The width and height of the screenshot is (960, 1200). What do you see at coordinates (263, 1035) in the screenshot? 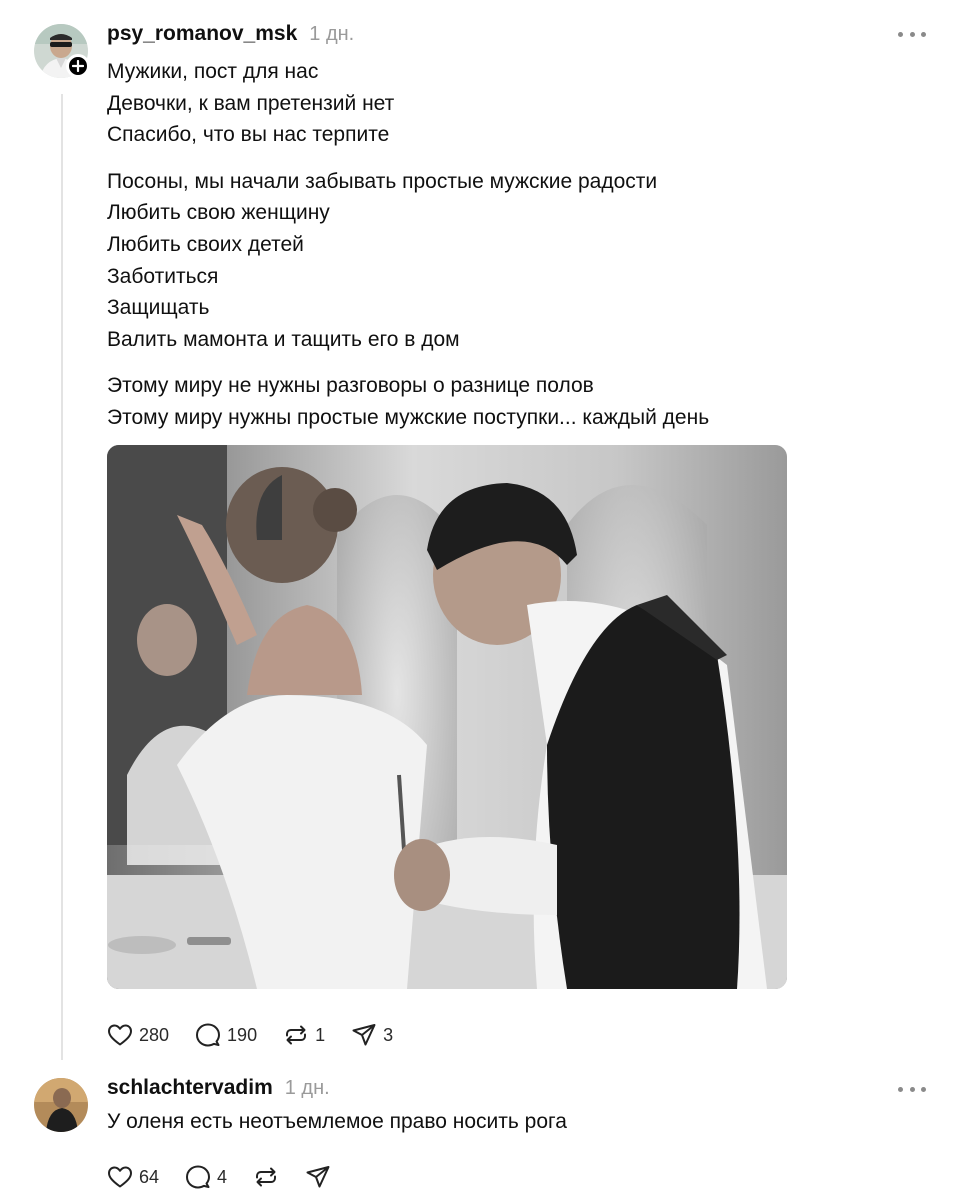
I see `post-actions: 280 190 1 3` at bounding box center [263, 1035].